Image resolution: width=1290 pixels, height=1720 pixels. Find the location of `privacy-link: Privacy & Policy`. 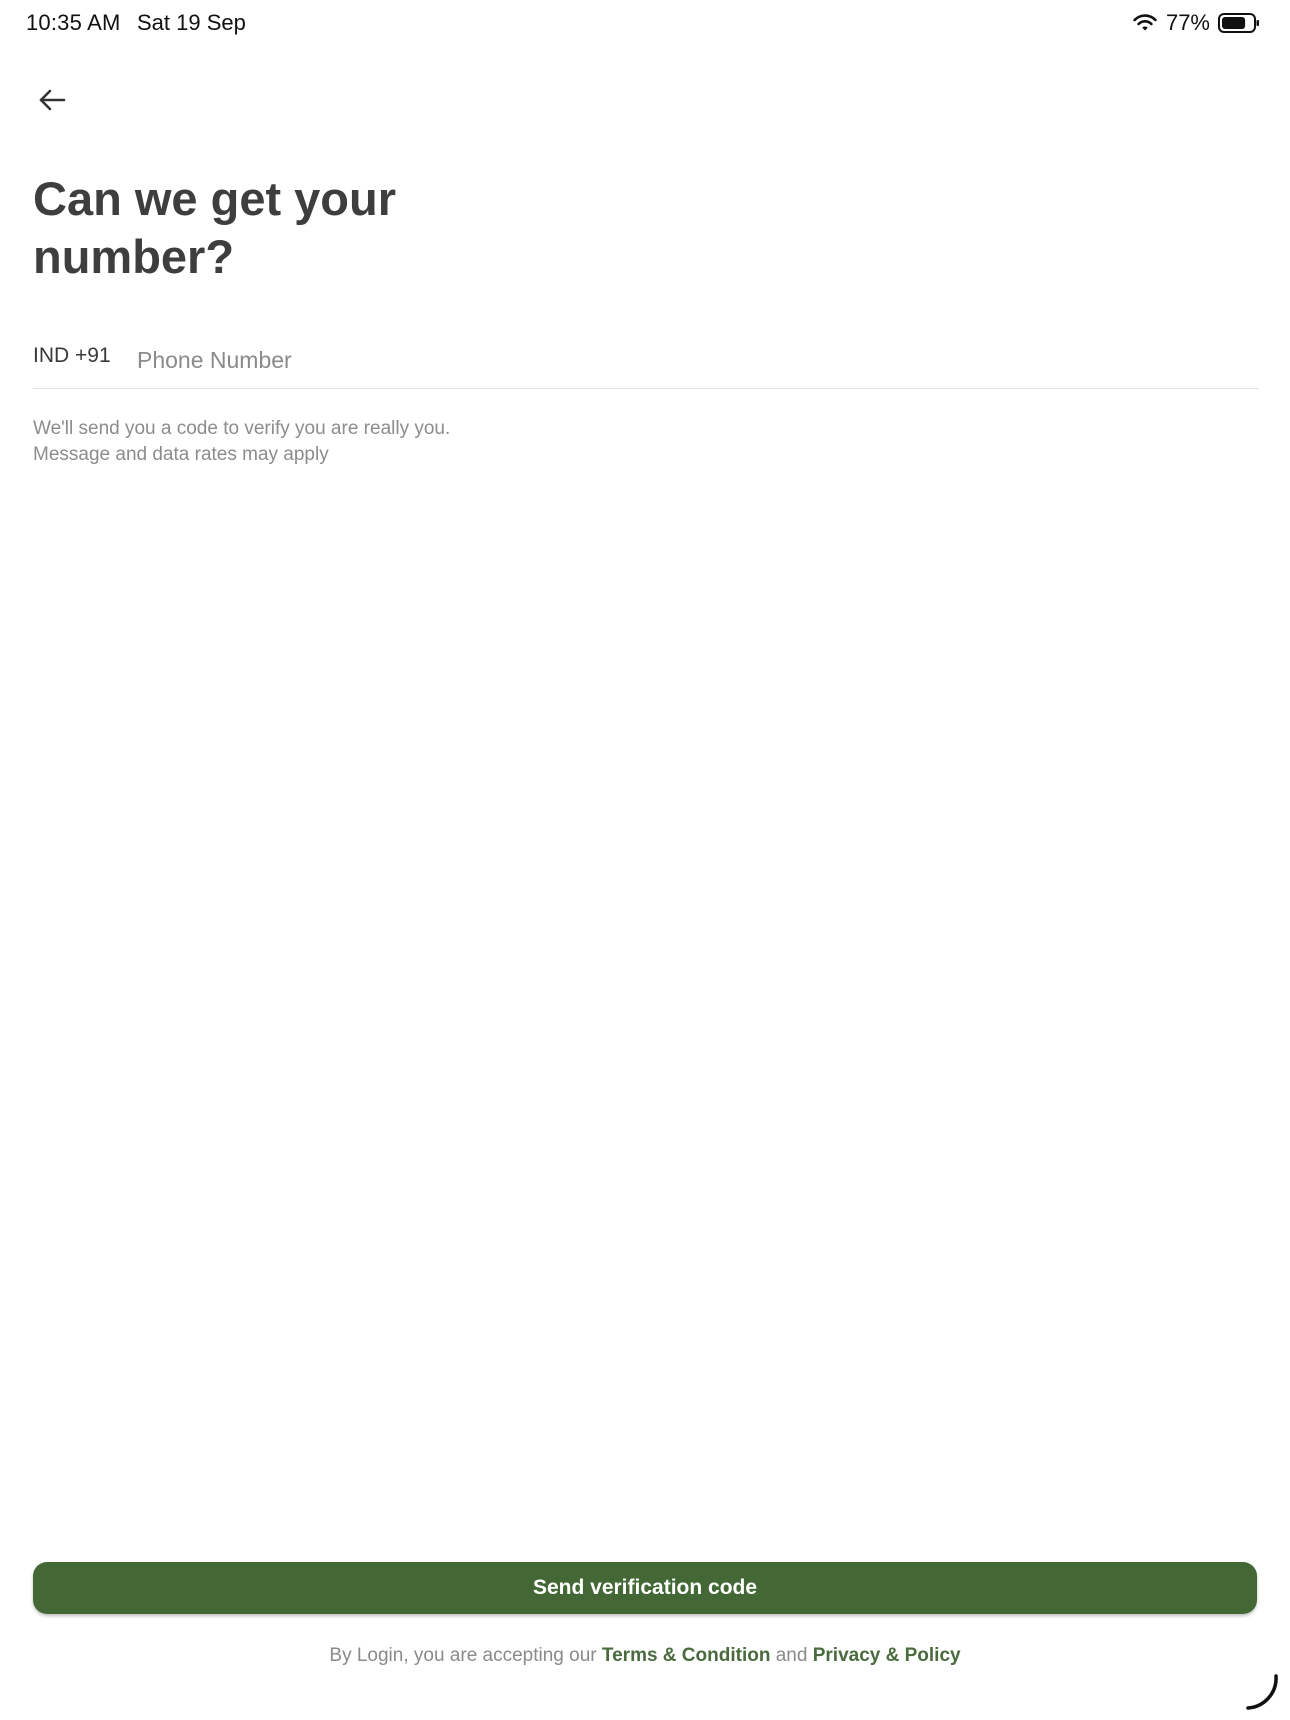

privacy-link: Privacy & Policy is located at coordinates (887, 1655).